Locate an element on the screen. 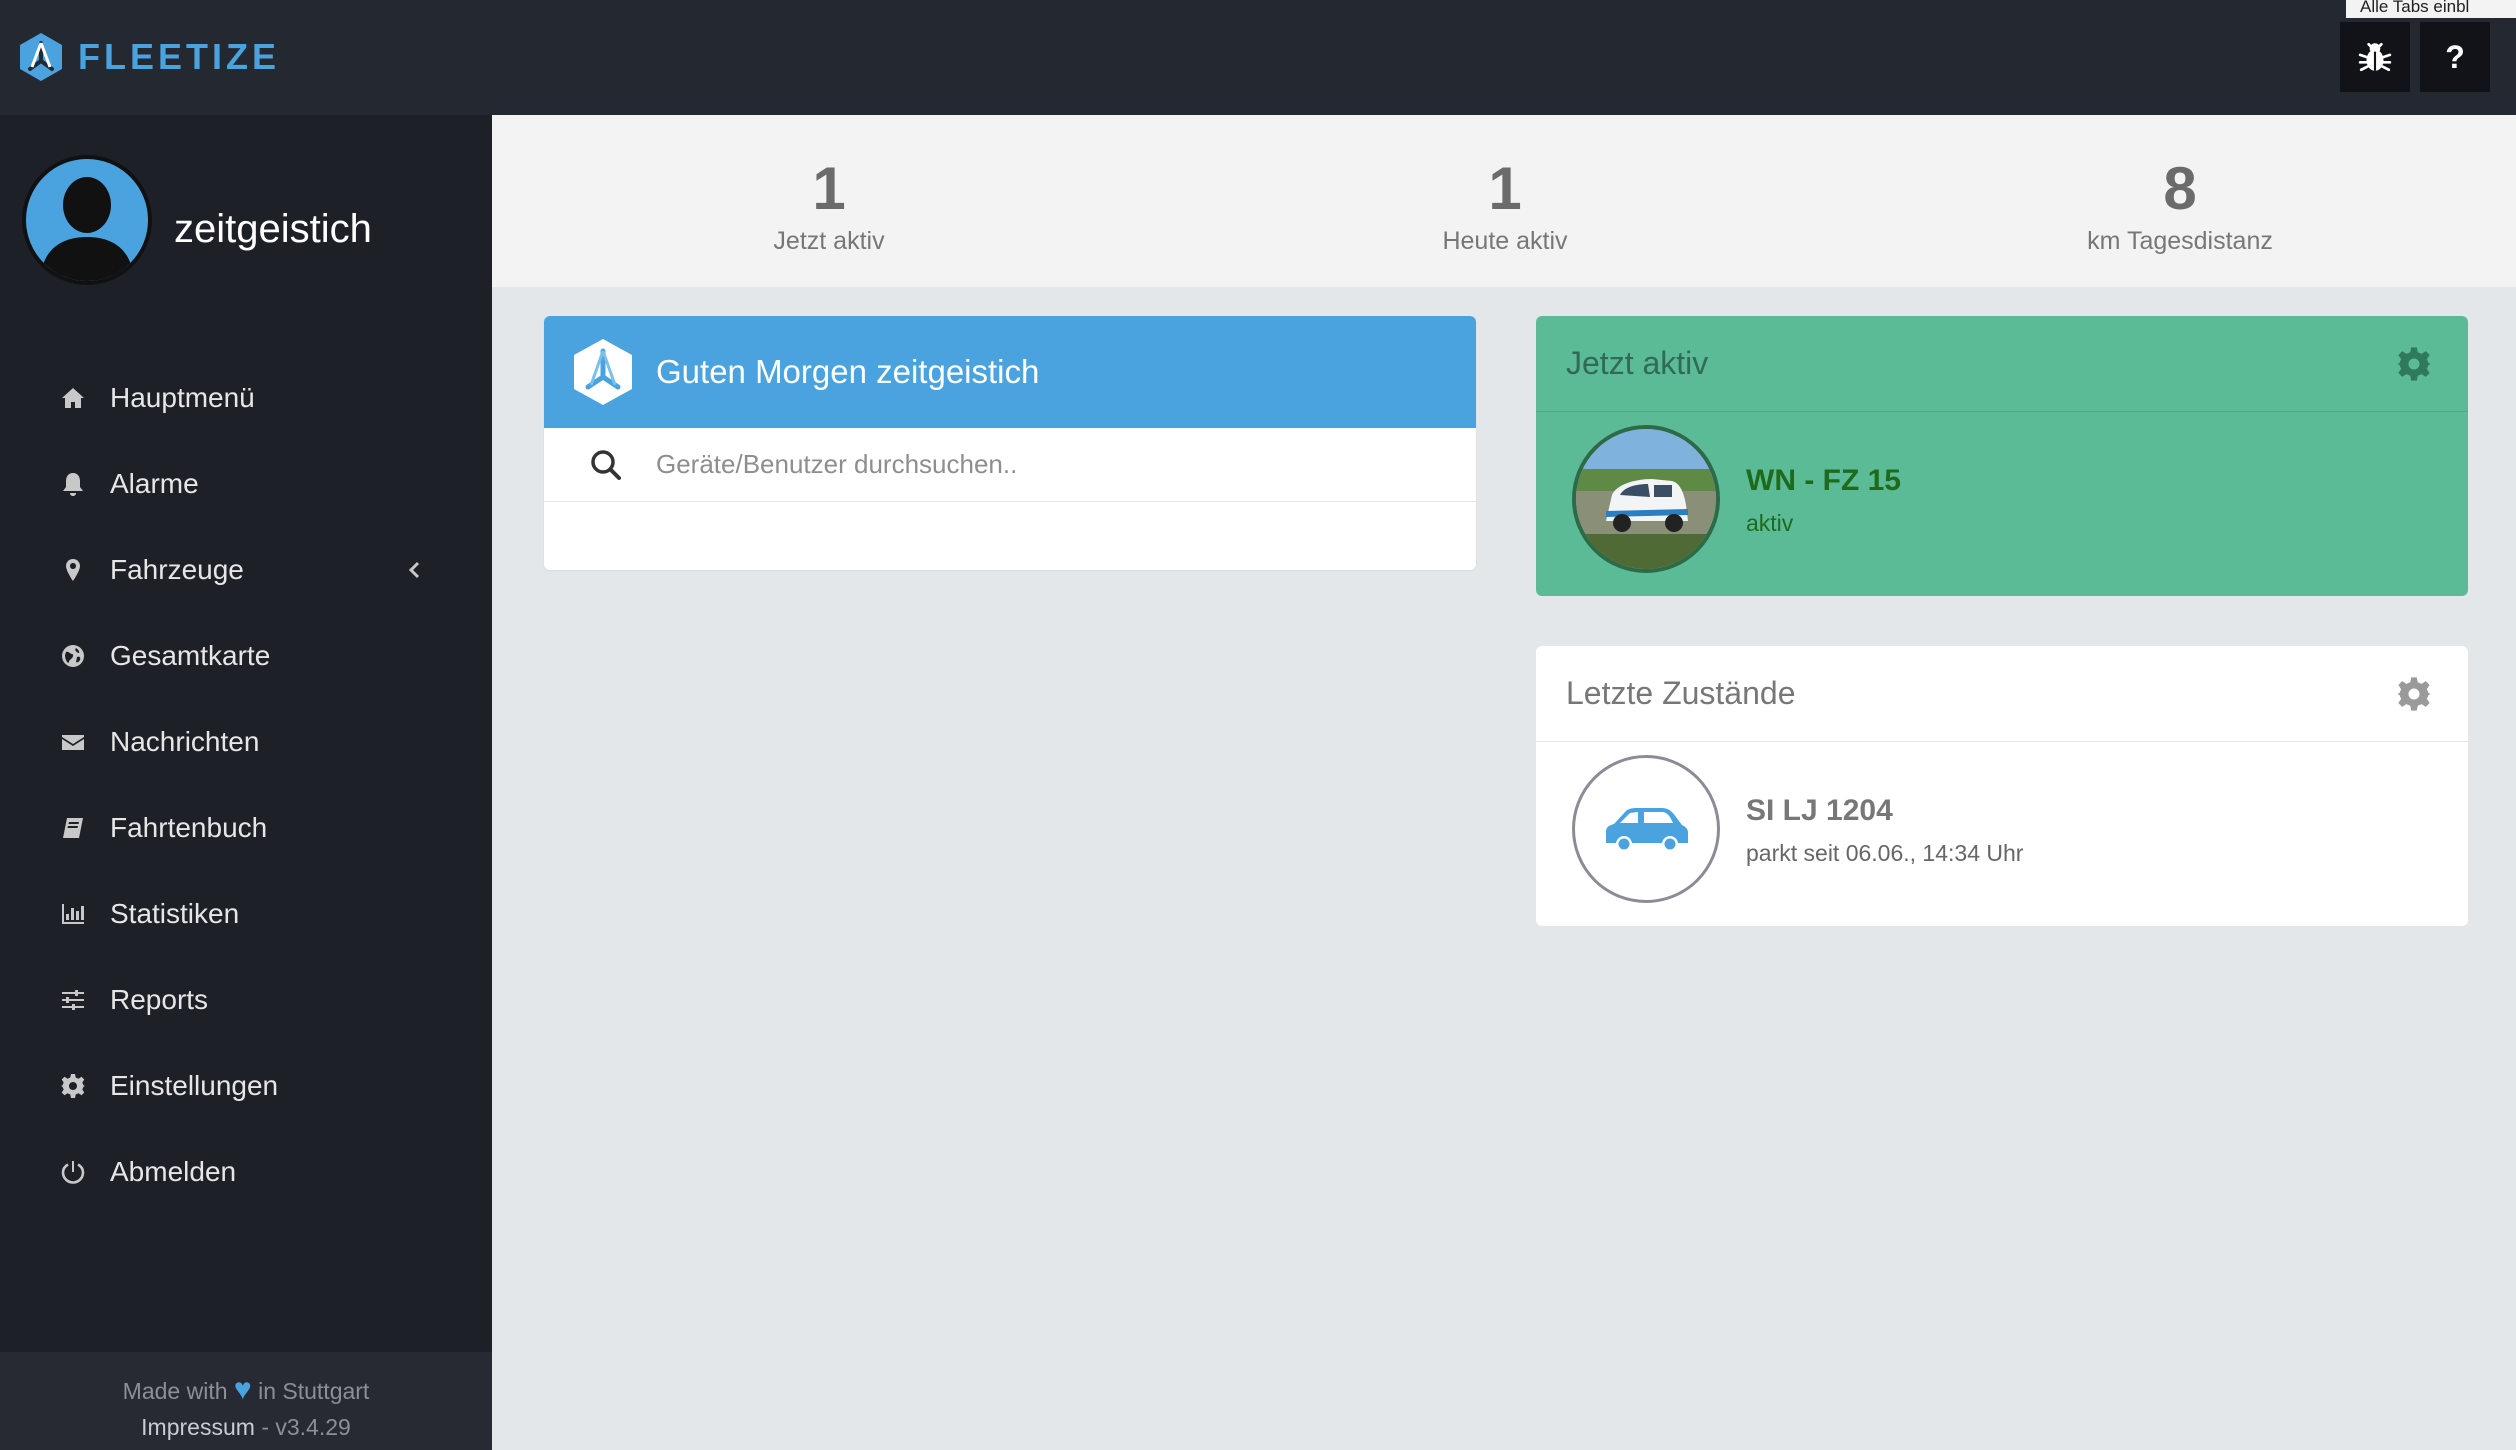  top-bar: FLEETIZE Alle Tabs einbl ? is located at coordinates (1258, 57).